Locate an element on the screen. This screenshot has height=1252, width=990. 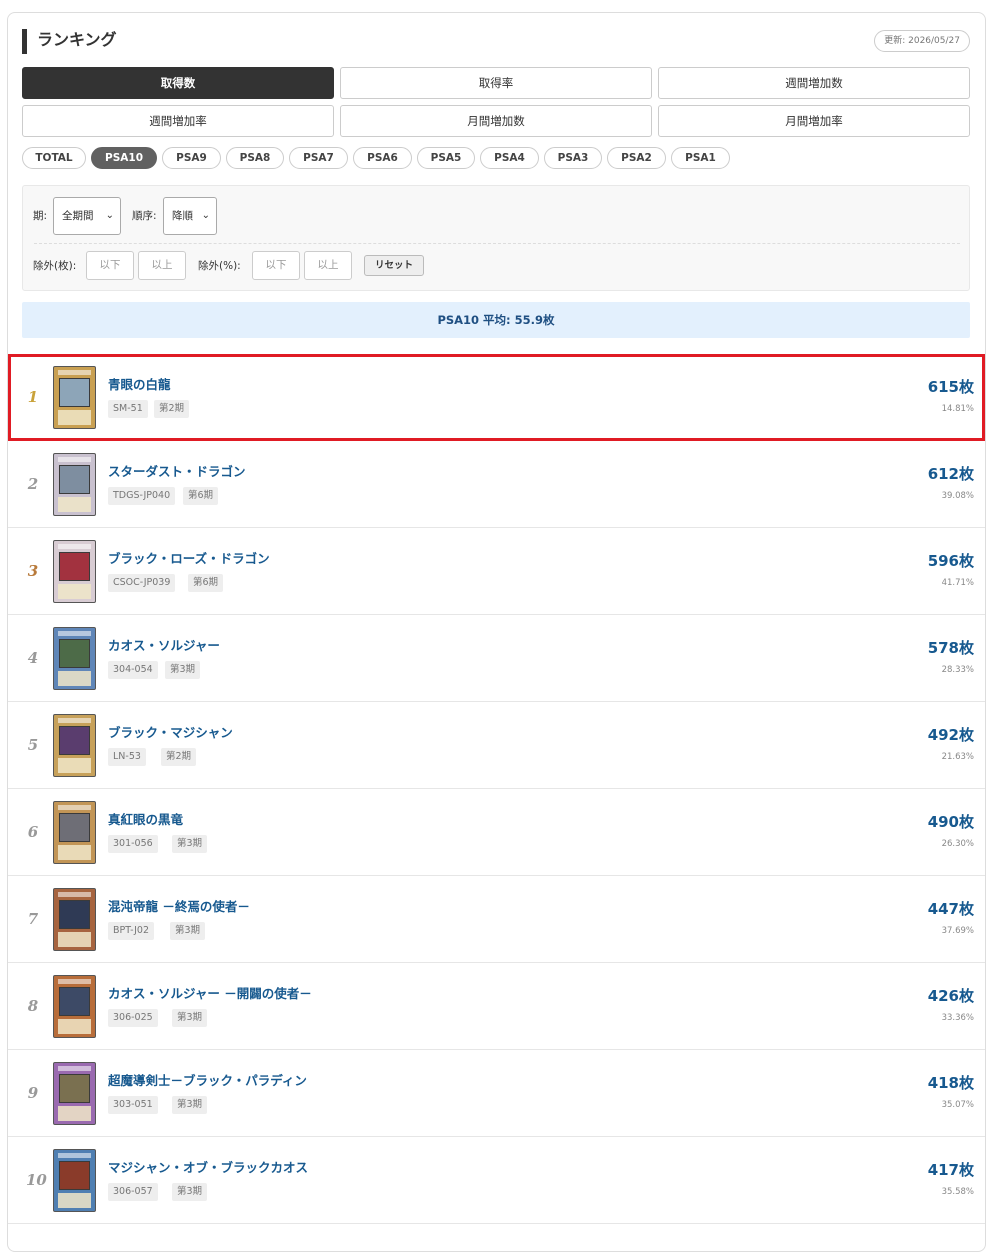
ranking-row: 7 混沌帝龍 －終焉の使者－ BPT-J02 第3期 447枚 37.69% is located at coordinates (496, 919).